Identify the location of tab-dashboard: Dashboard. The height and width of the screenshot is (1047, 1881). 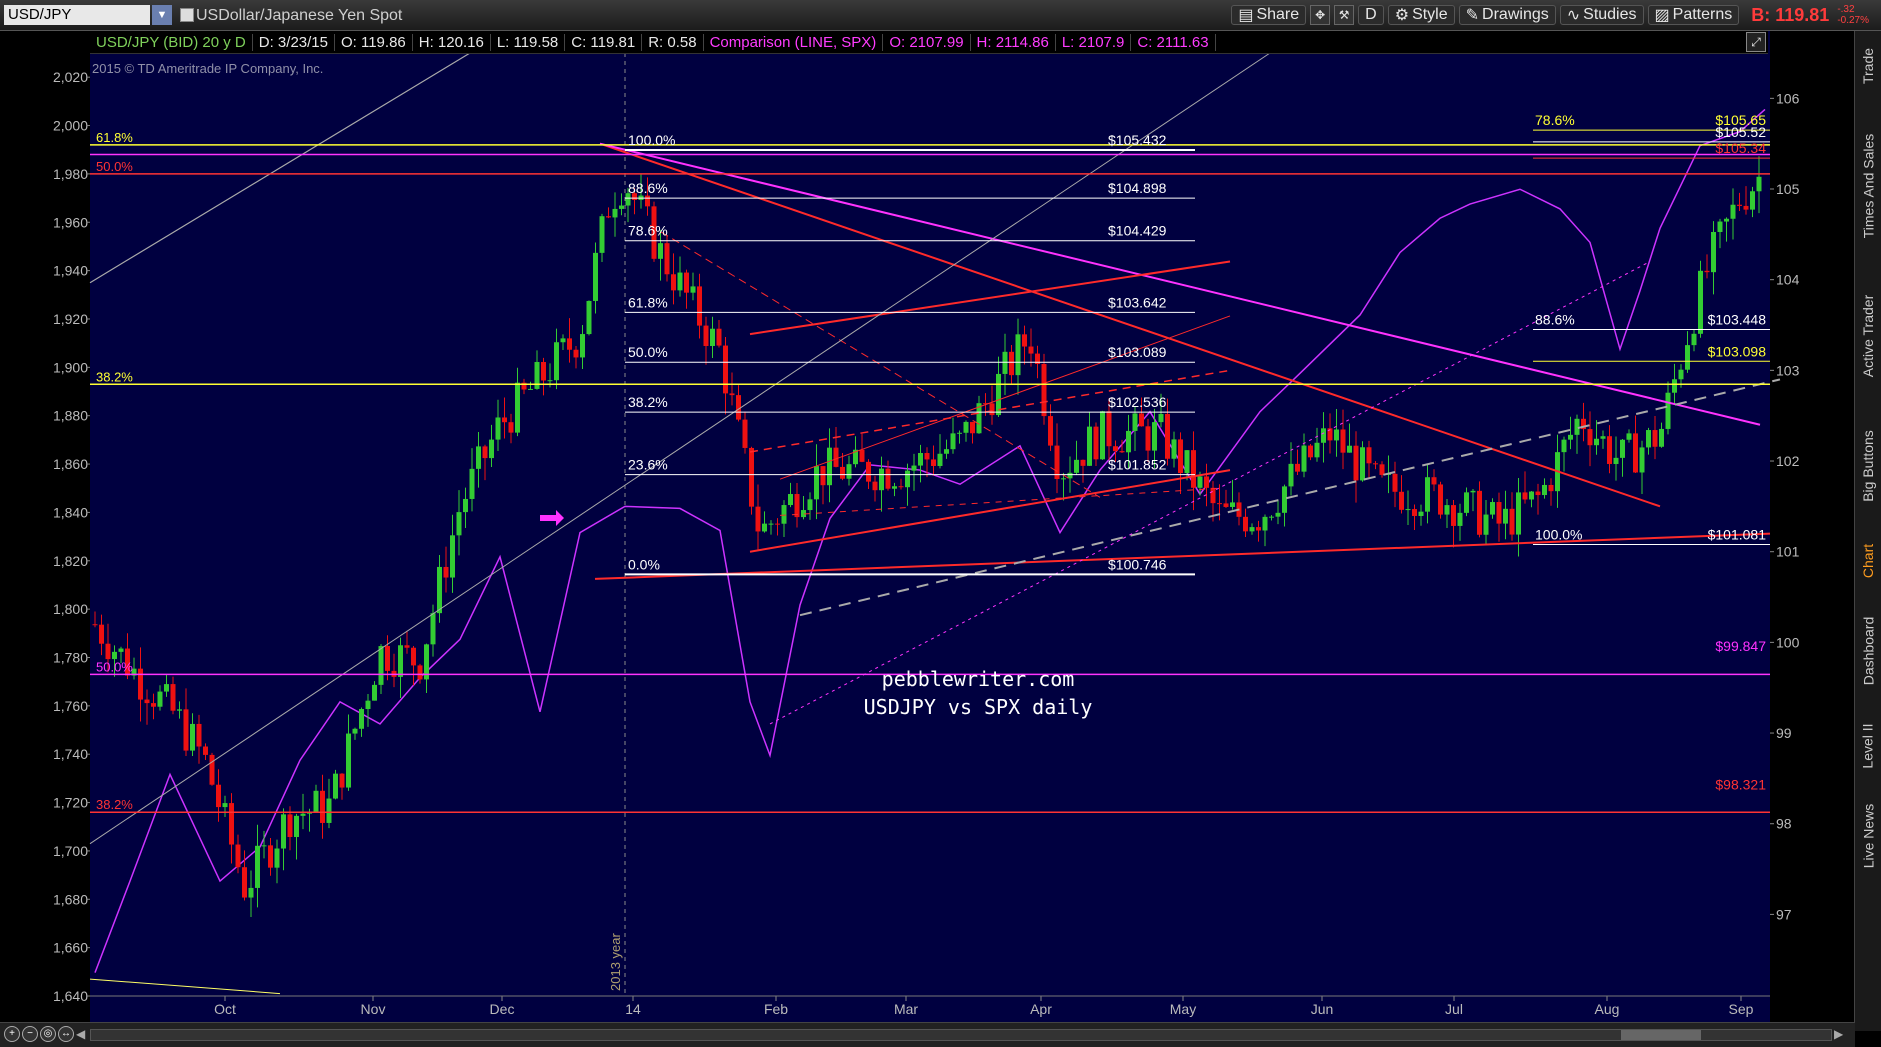
(1868, 651).